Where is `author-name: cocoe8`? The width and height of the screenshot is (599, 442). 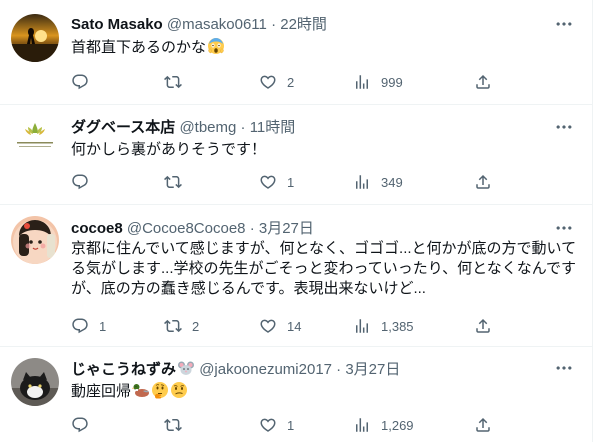
author-name: cocoe8 is located at coordinates (97, 228).